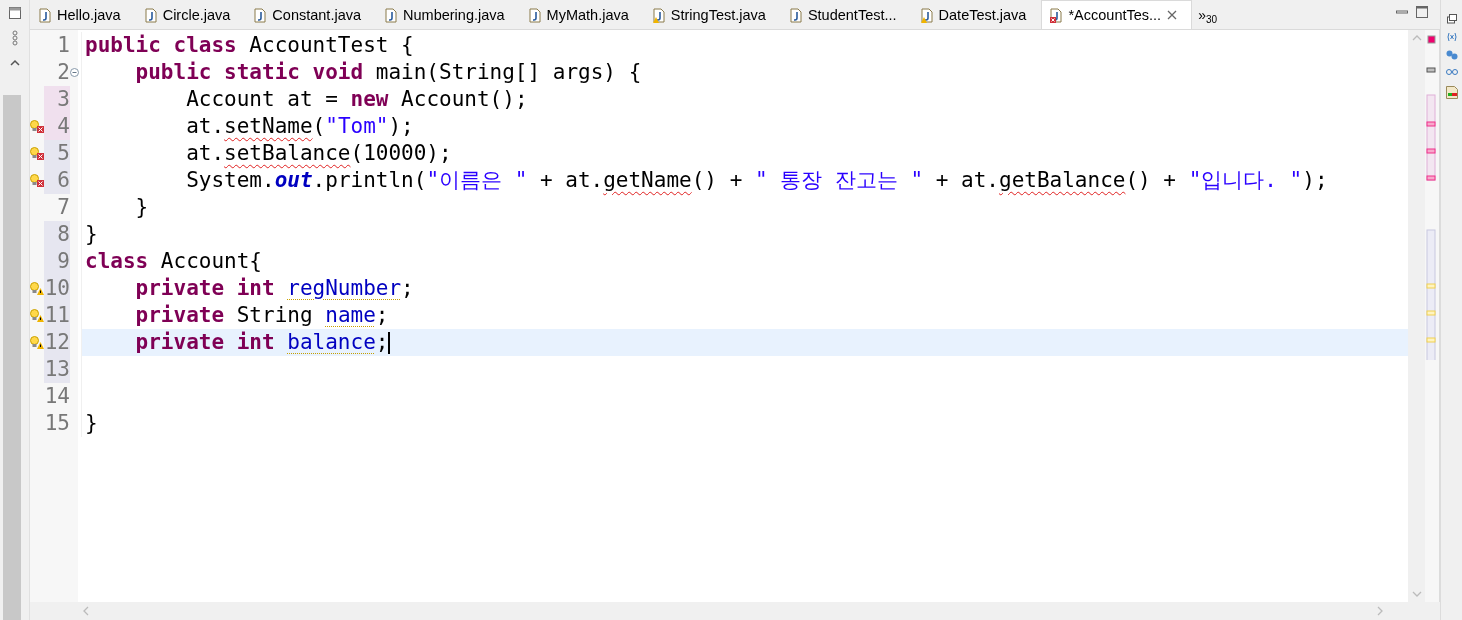 The image size is (1462, 620). Describe the element at coordinates (1451, 55) in the screenshot. I see `breakpoints-icon` at that location.